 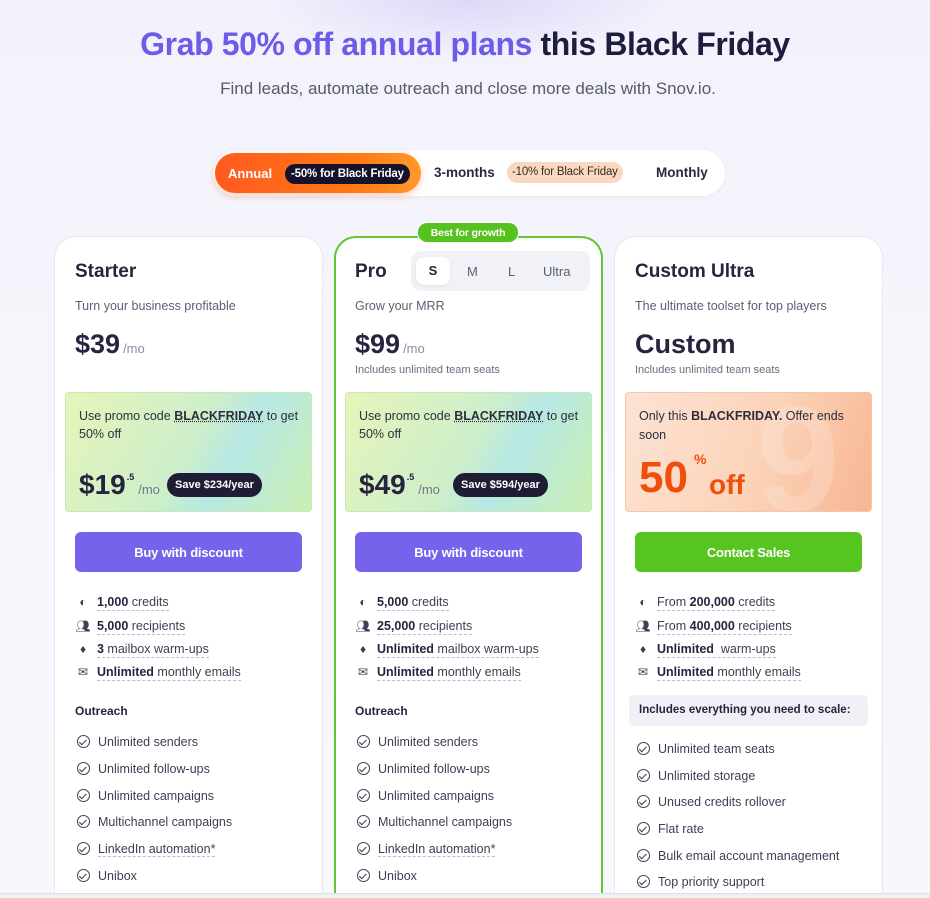 What do you see at coordinates (699, 882) in the screenshot?
I see `check-item: Top priority support` at bounding box center [699, 882].